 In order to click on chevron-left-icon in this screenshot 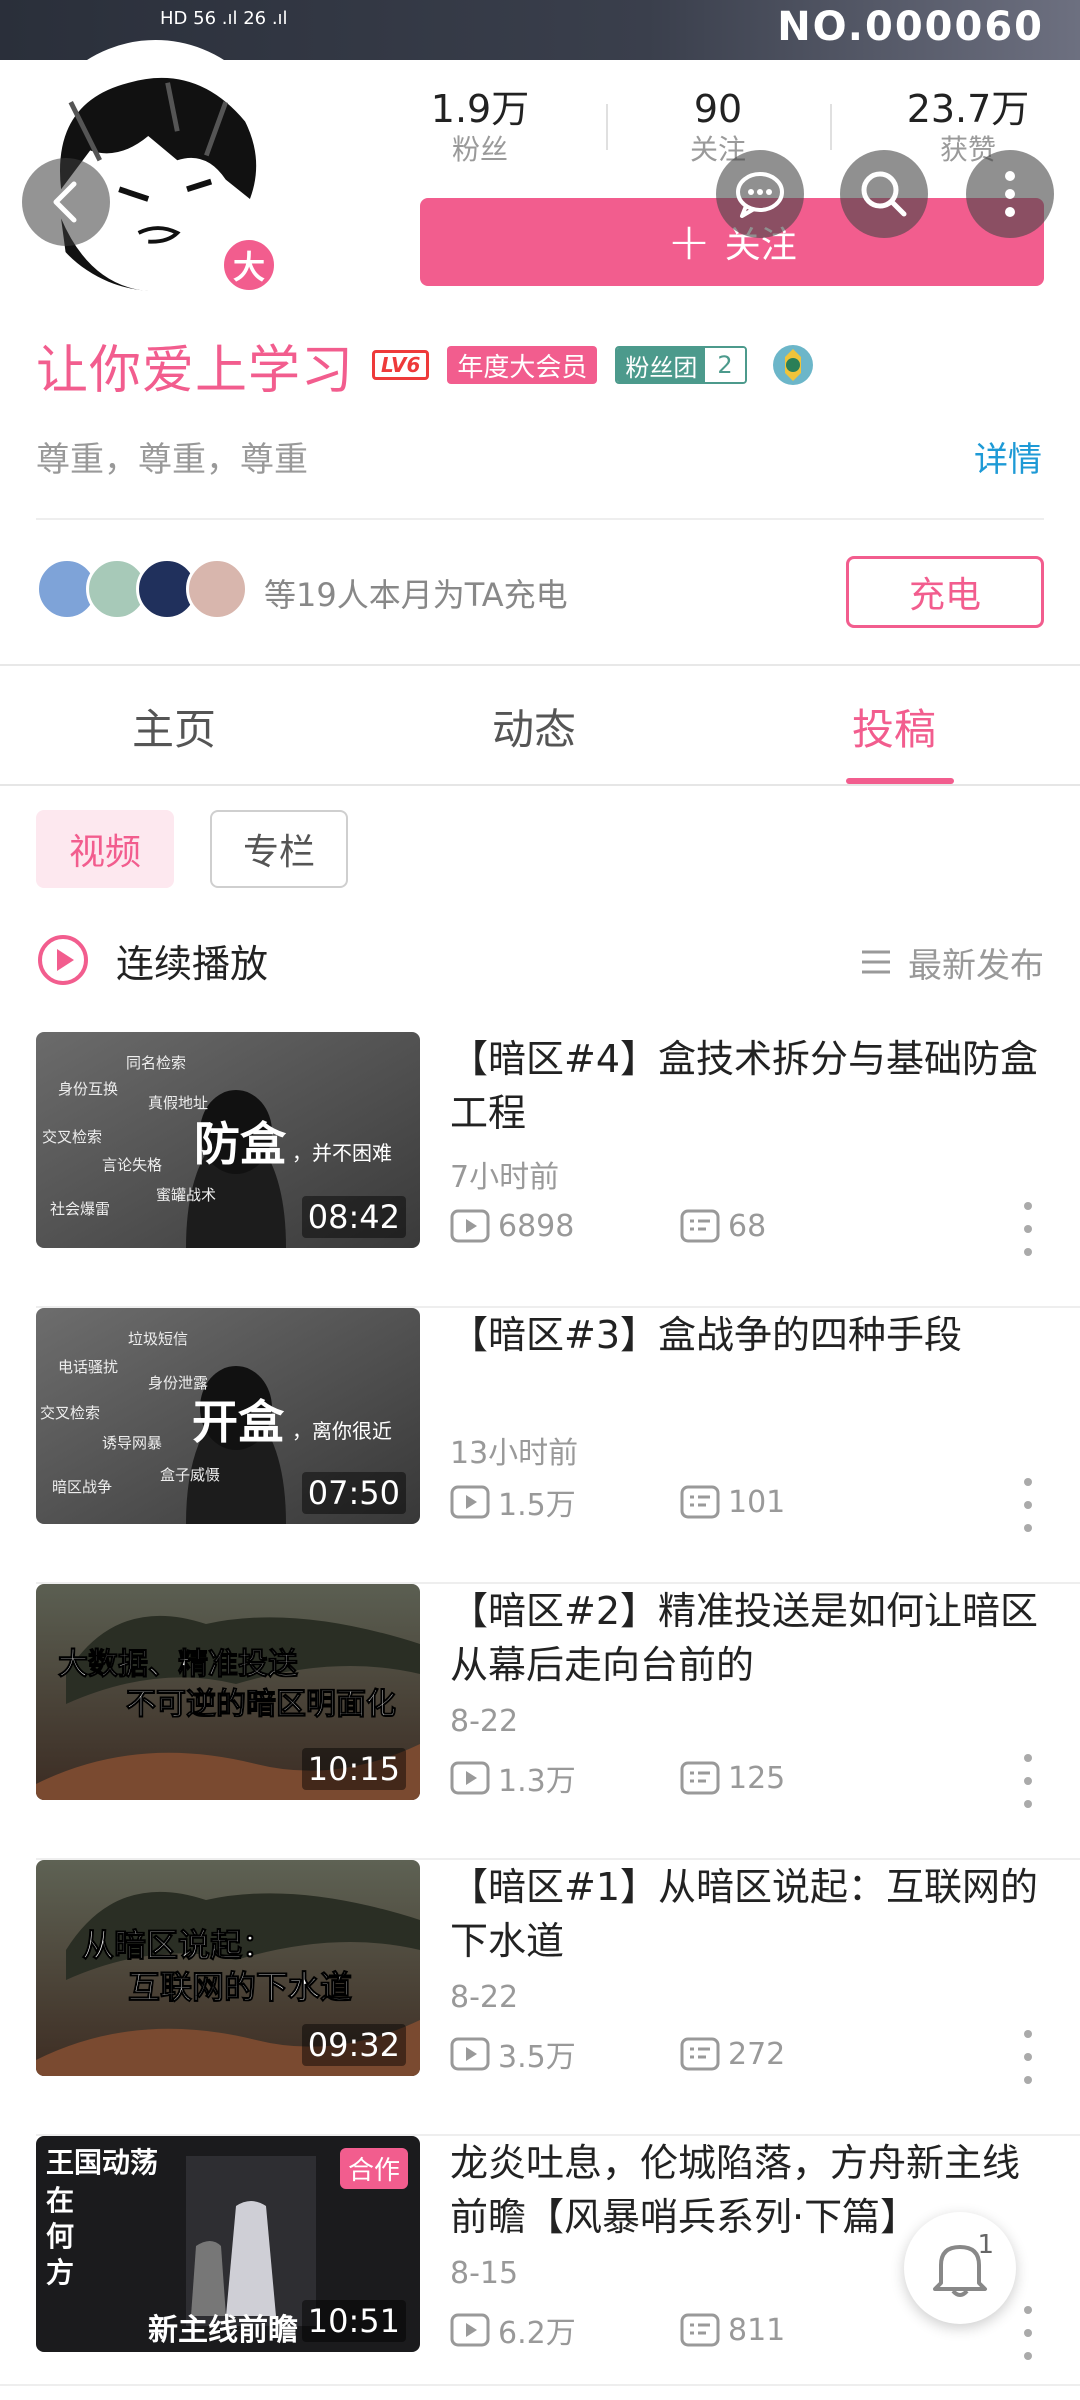, I will do `click(65, 202)`.